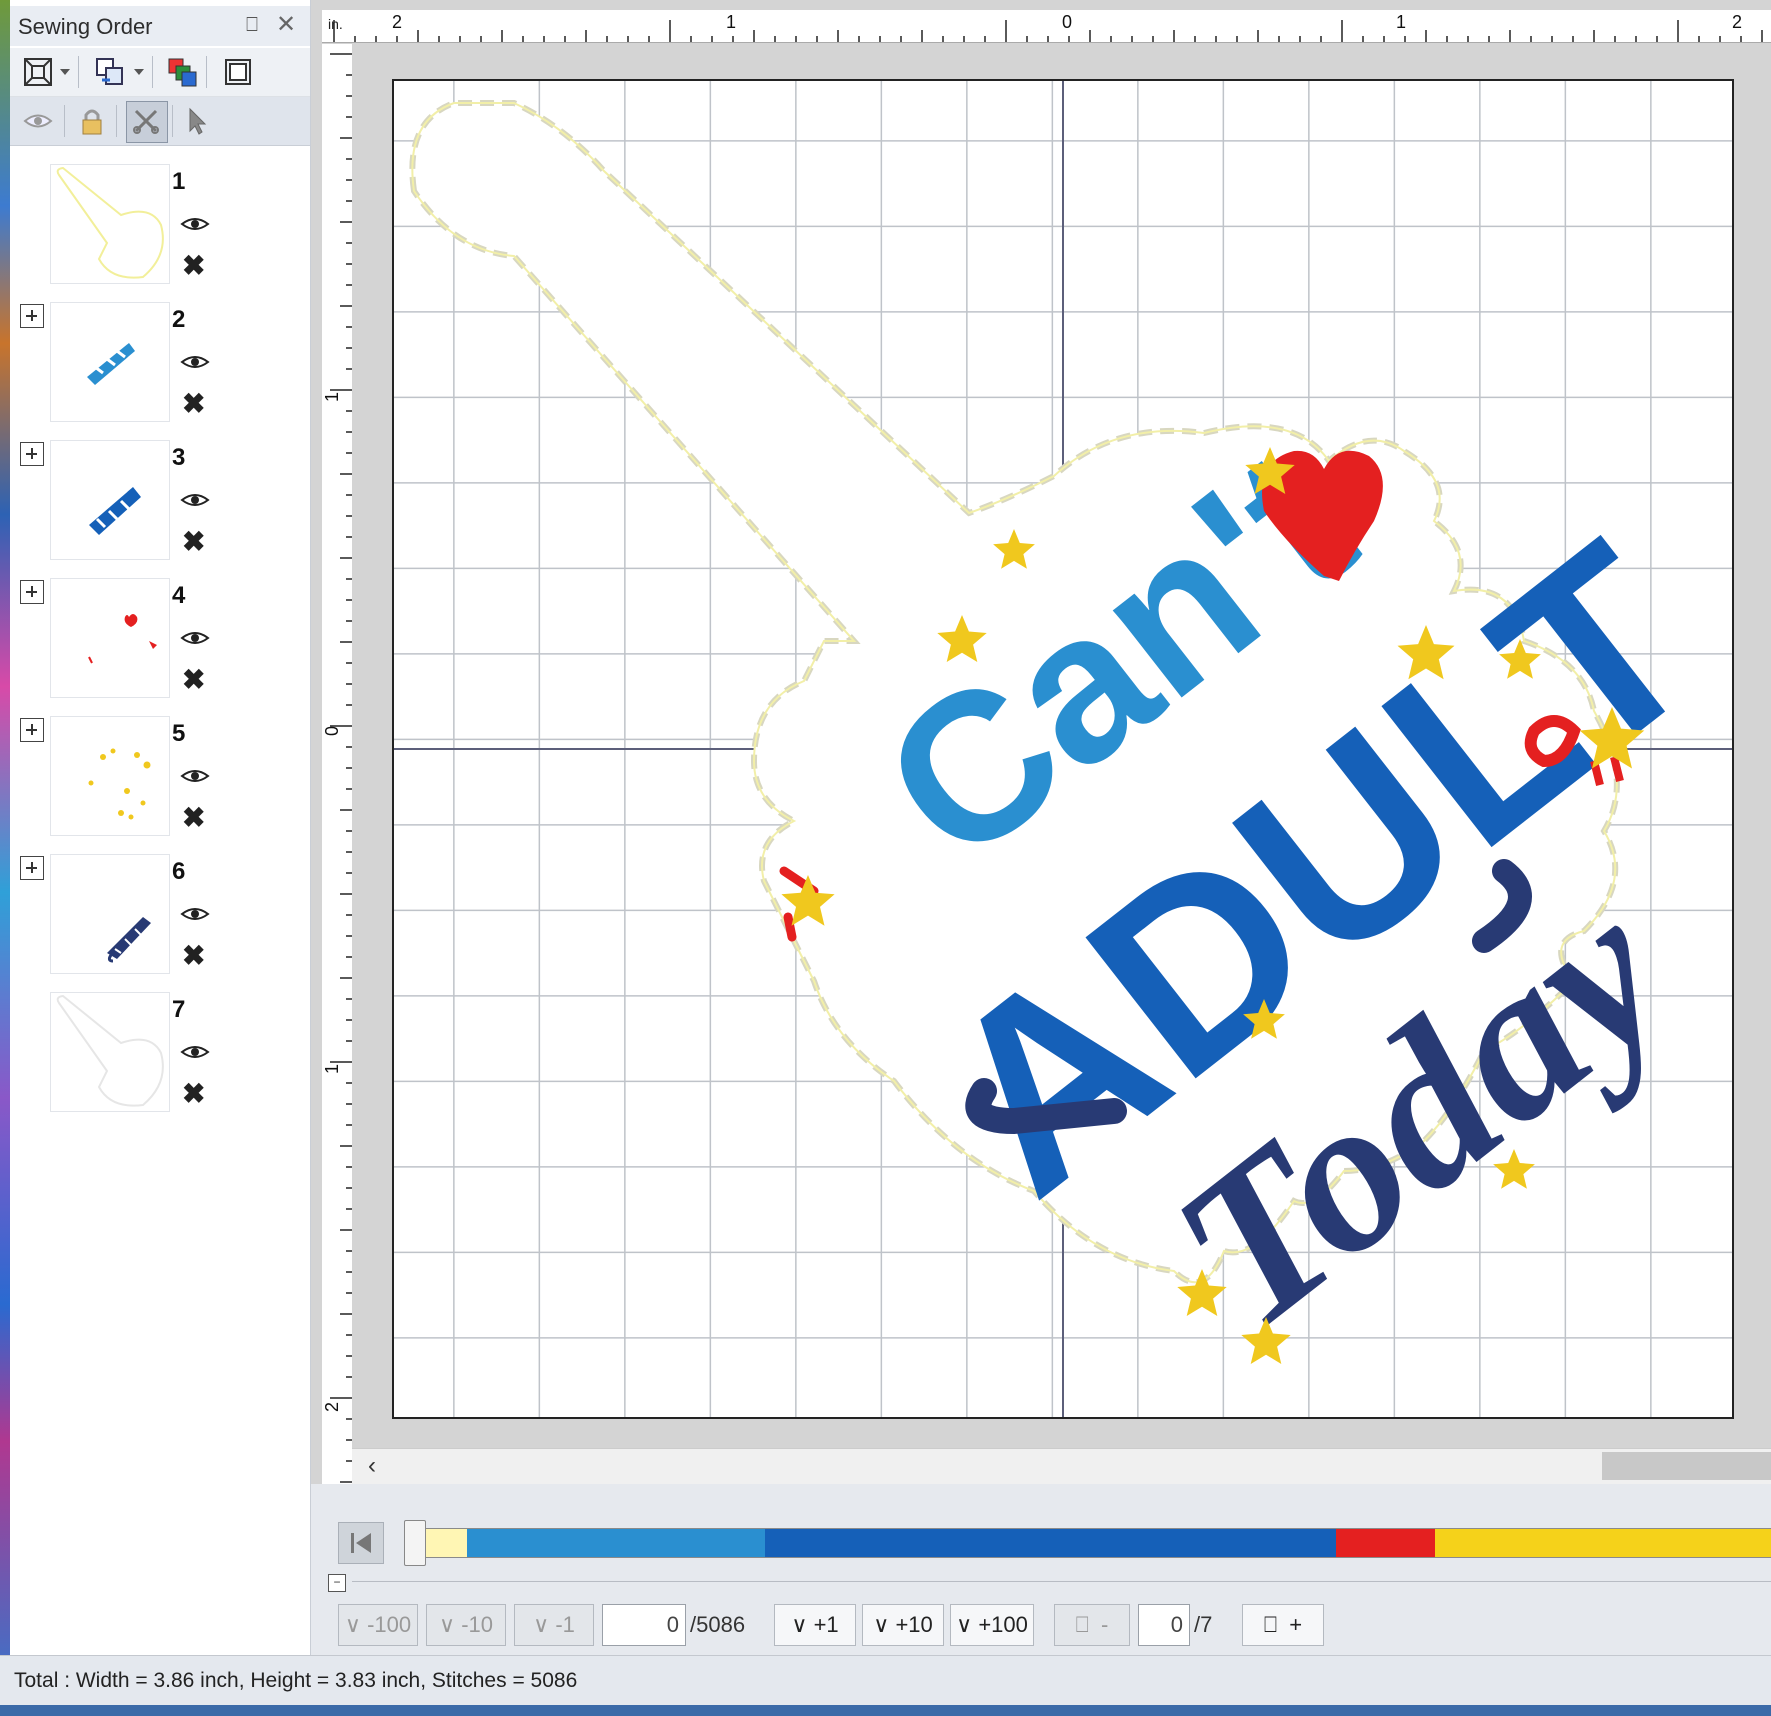  I want to click on ruler-left: 1 0 1 2, so click(337, 764).